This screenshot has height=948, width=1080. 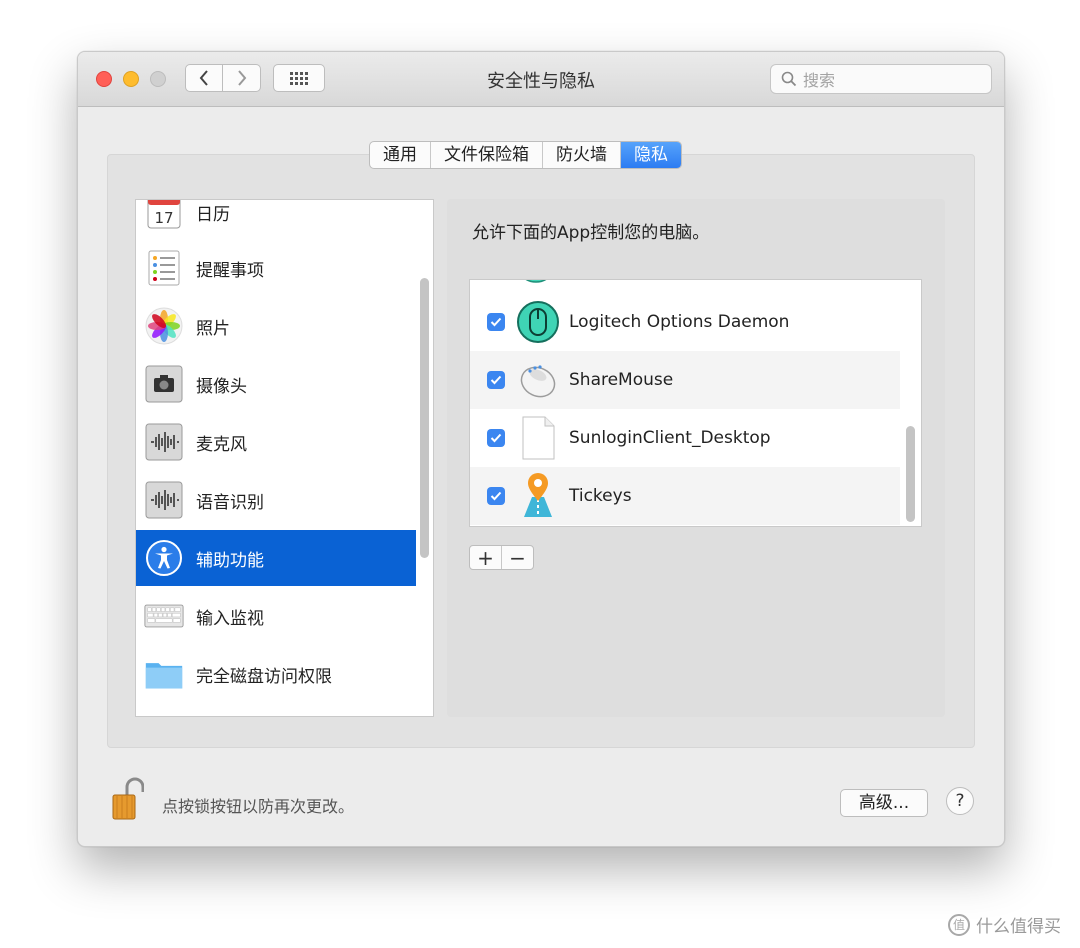 I want to click on sidebar-item-label: 输入监视, so click(x=230, y=618).